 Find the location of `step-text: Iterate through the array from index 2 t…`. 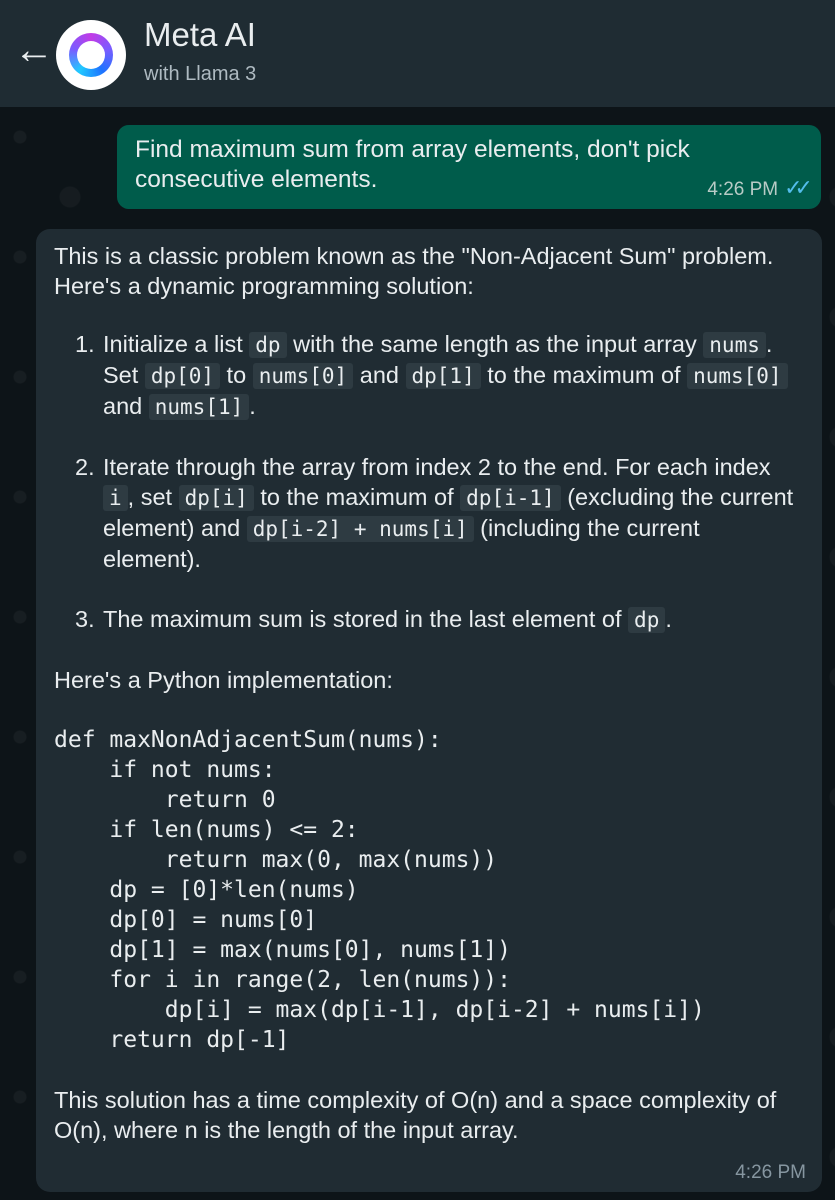

step-text: Iterate through the array from index 2 t… is located at coordinates (437, 467).